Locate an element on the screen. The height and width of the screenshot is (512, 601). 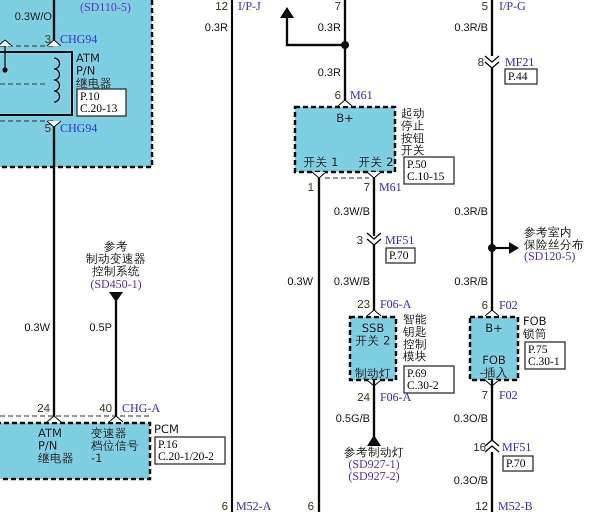
component-label: 参考 制动变速器 控制系统 is located at coordinates (116, 258).